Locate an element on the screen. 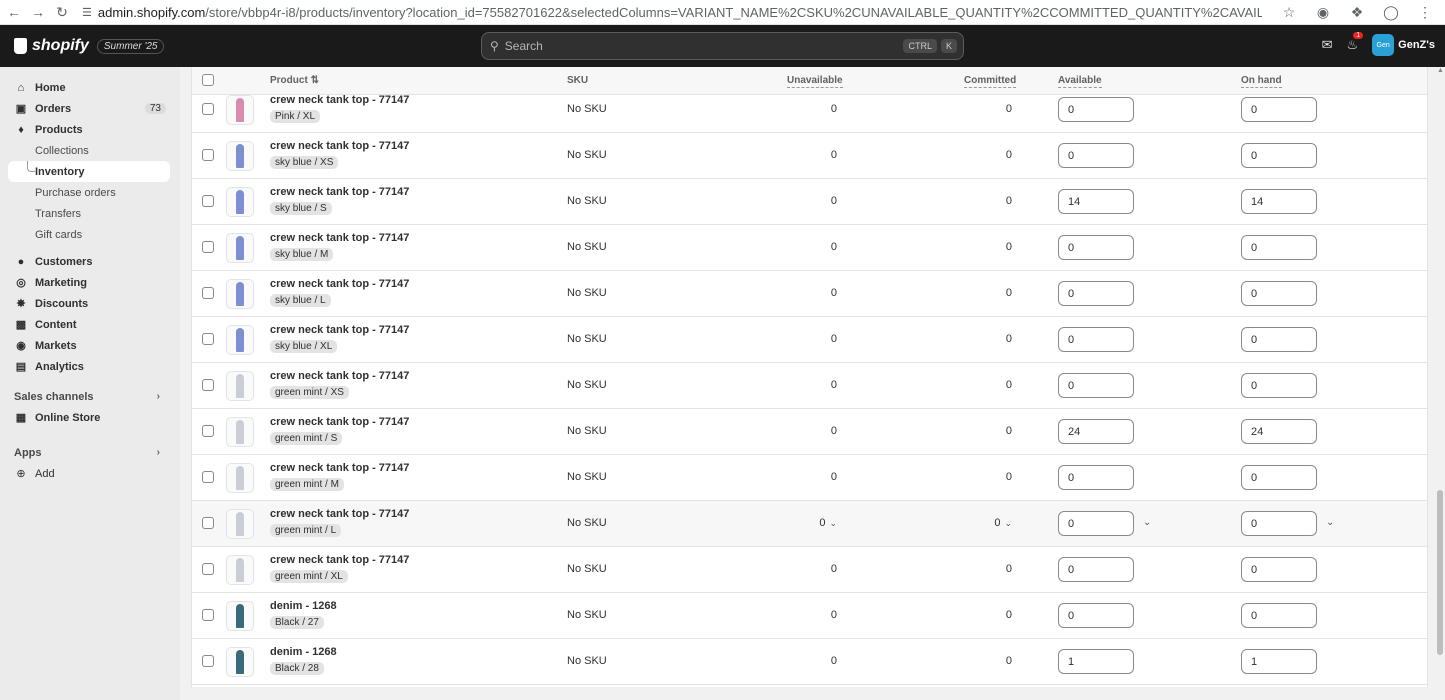 This screenshot has width=1445, height=700. menu-icon: ⋮ is located at coordinates (1425, 12).